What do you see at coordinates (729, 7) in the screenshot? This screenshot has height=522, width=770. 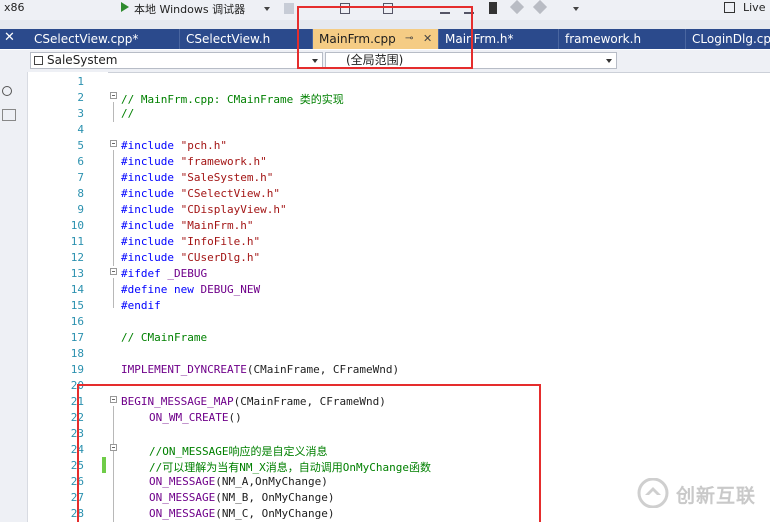 I see `live-share-icon` at bounding box center [729, 7].